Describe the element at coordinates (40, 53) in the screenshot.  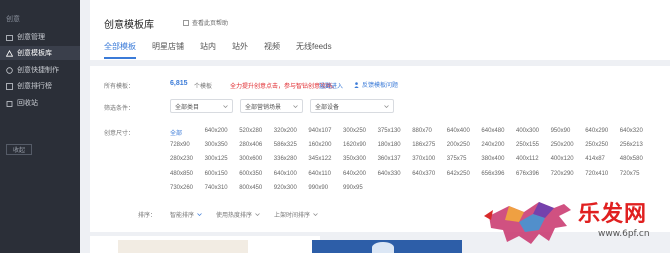
I see `sidebar-item-template-library: 创意模板库` at that location.